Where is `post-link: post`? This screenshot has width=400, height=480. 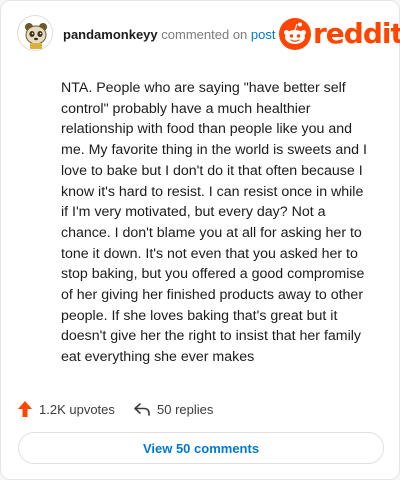 post-link: post is located at coordinates (263, 34).